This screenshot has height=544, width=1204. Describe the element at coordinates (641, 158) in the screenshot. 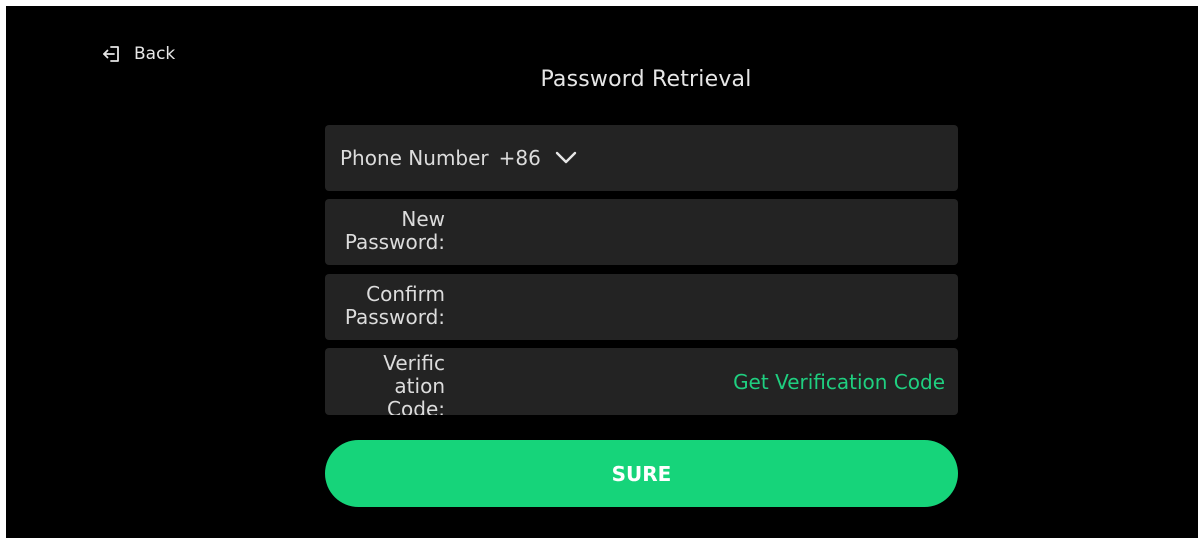

I see `phone-number-field: Phone Number +86` at that location.